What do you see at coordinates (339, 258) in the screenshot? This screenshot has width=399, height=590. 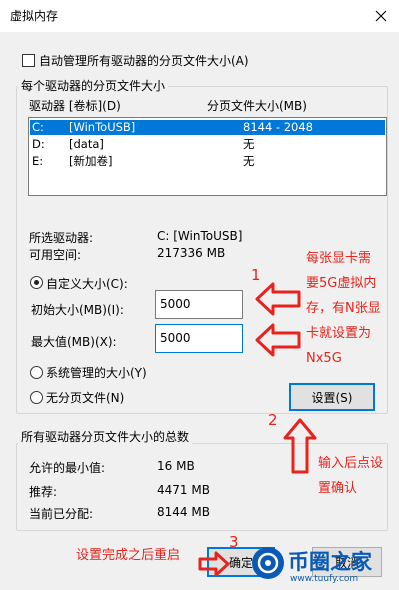 I see `note1-line: 每张显卡需` at bounding box center [339, 258].